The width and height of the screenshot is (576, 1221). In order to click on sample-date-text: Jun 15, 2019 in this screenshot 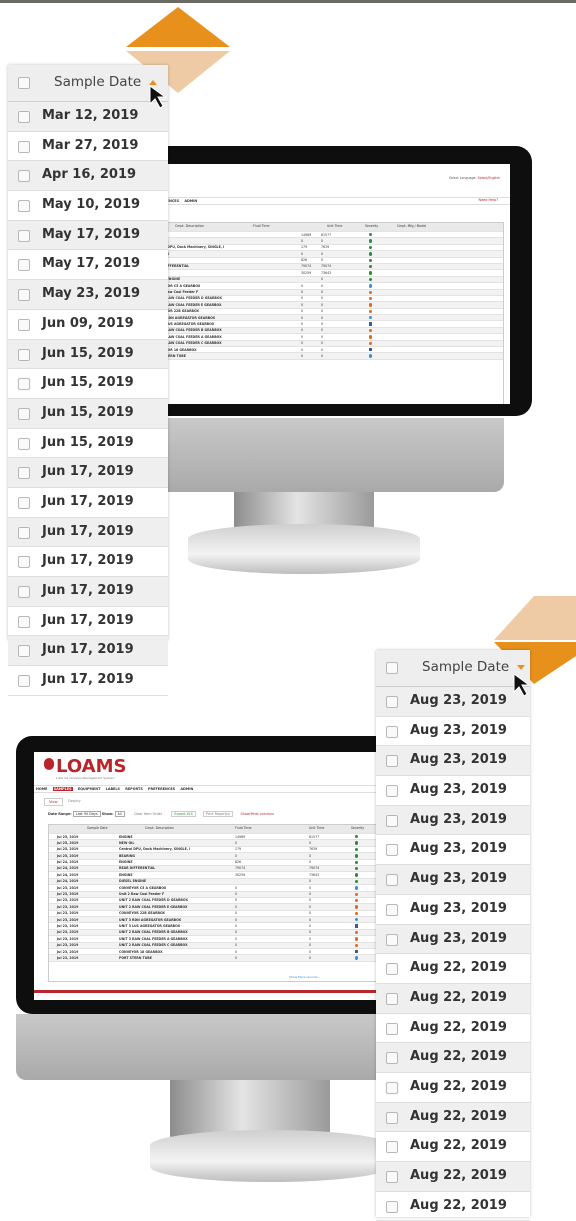, I will do `click(88, 442)`.